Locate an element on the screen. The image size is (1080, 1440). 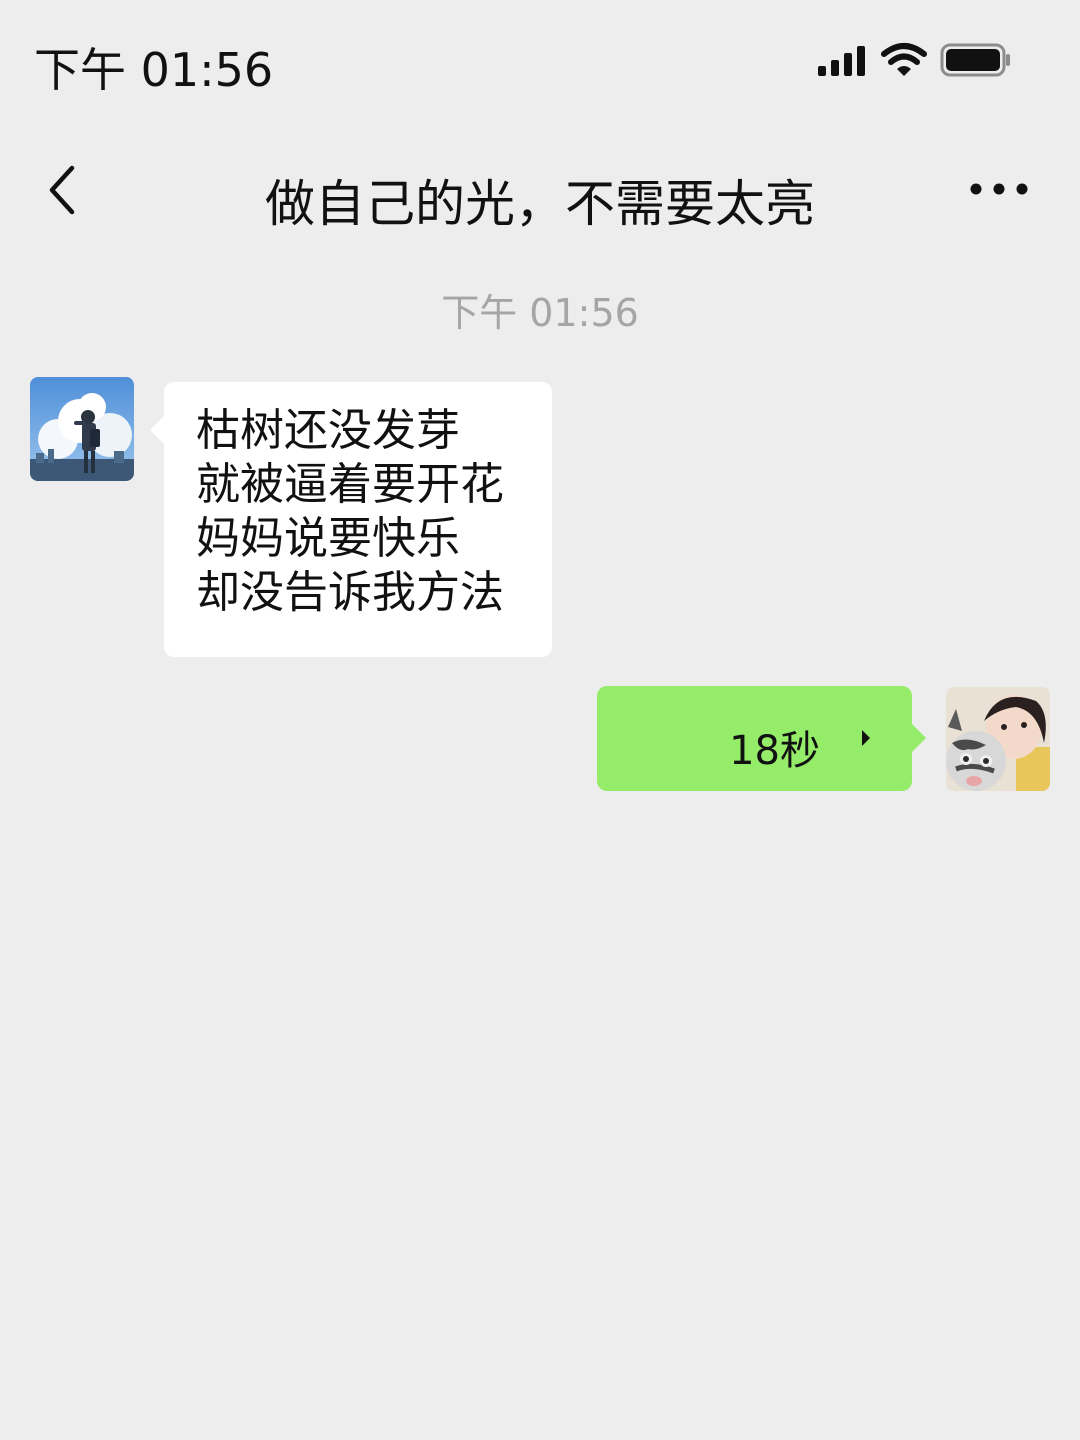
chat-title: 做自己的光，不需要太亮 is located at coordinates (540, 204).